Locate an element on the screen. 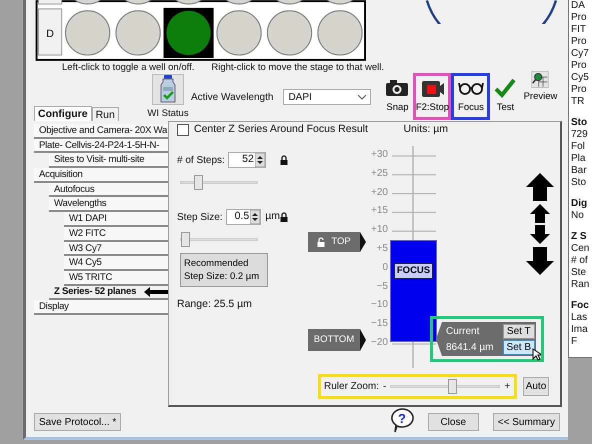  hint-text: Left-click to toggle a well on/off. is located at coordinates (128, 68).